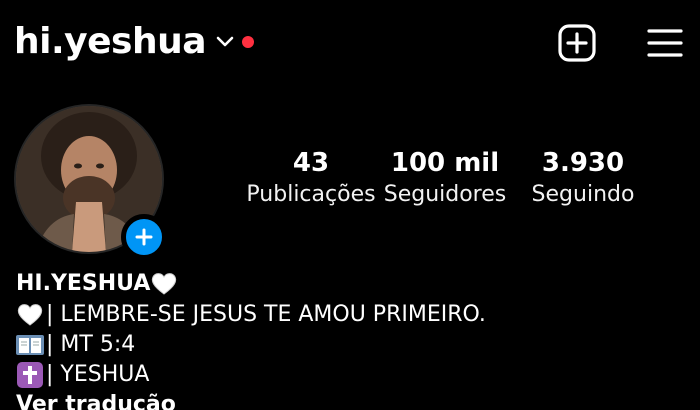  I want to click on hamburger-menu-icon, so click(665, 43).